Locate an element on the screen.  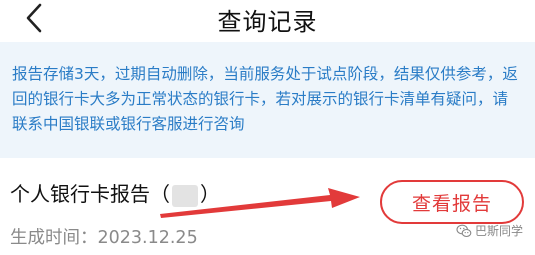
report-date: 生成时间：2023.12.25 is located at coordinates (104, 238).